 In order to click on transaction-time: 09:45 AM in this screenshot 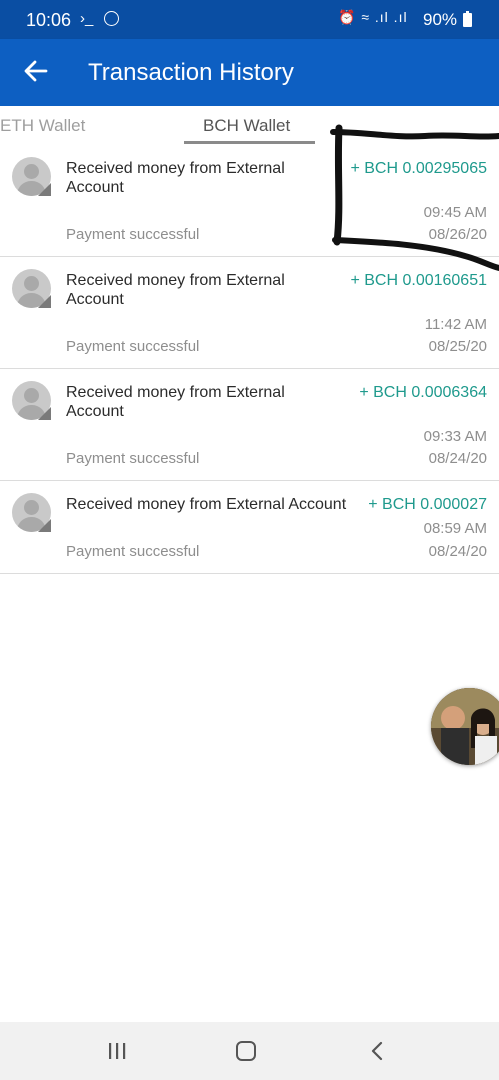, I will do `click(455, 212)`.